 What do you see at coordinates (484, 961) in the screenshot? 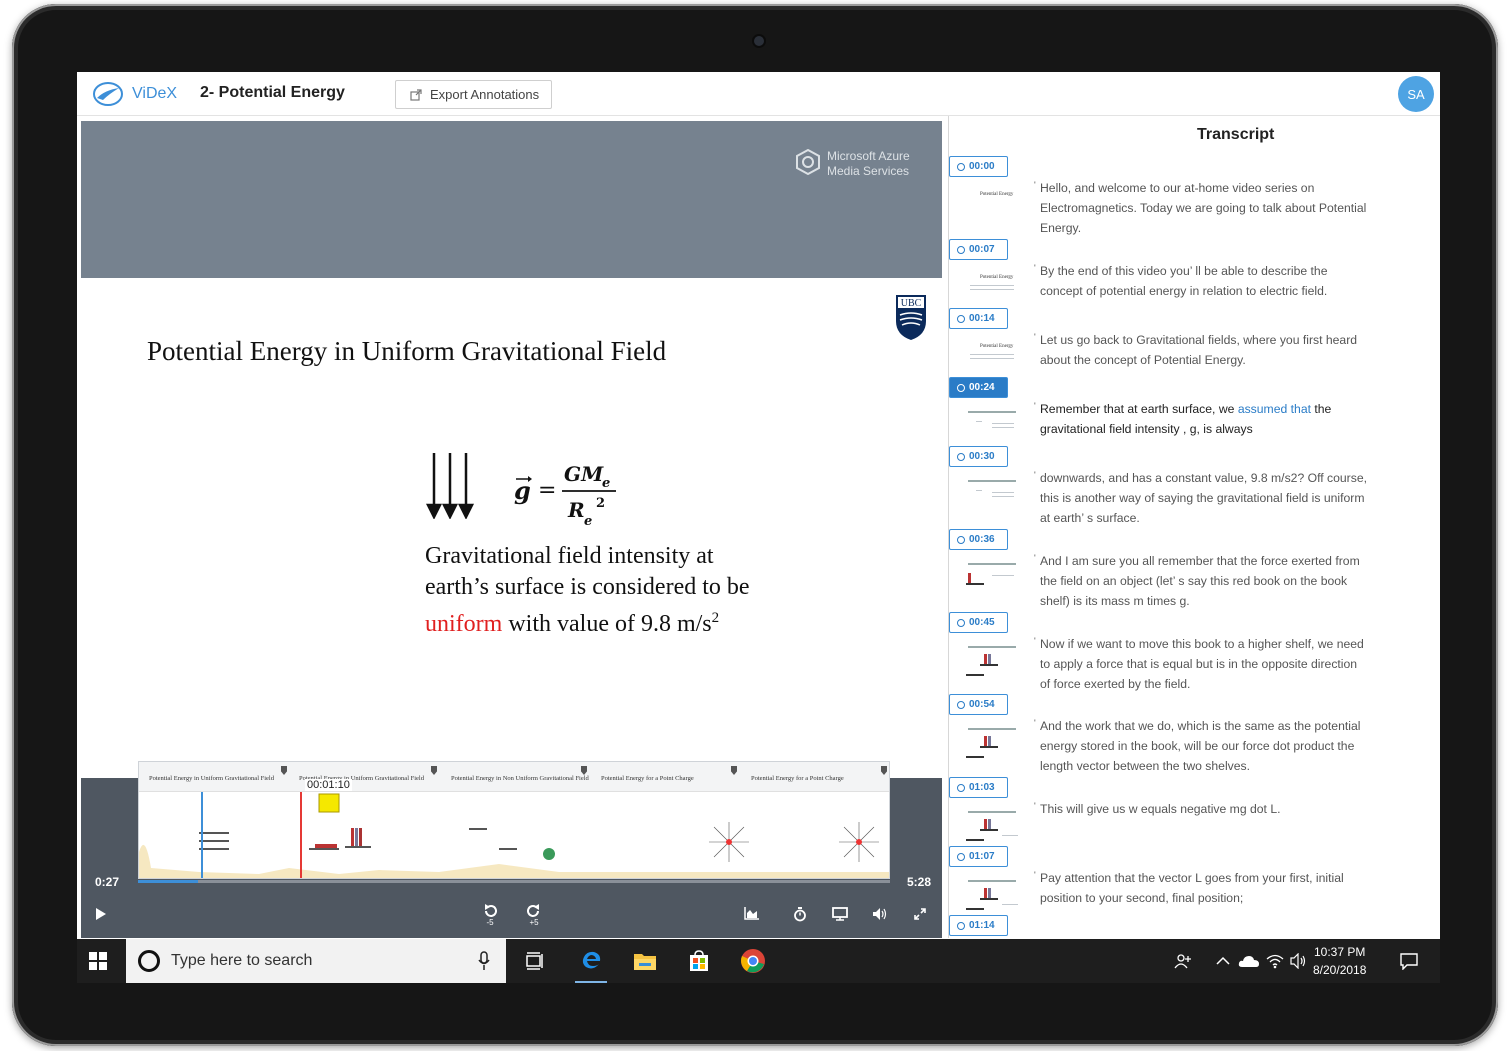
I see `microphone-icon` at bounding box center [484, 961].